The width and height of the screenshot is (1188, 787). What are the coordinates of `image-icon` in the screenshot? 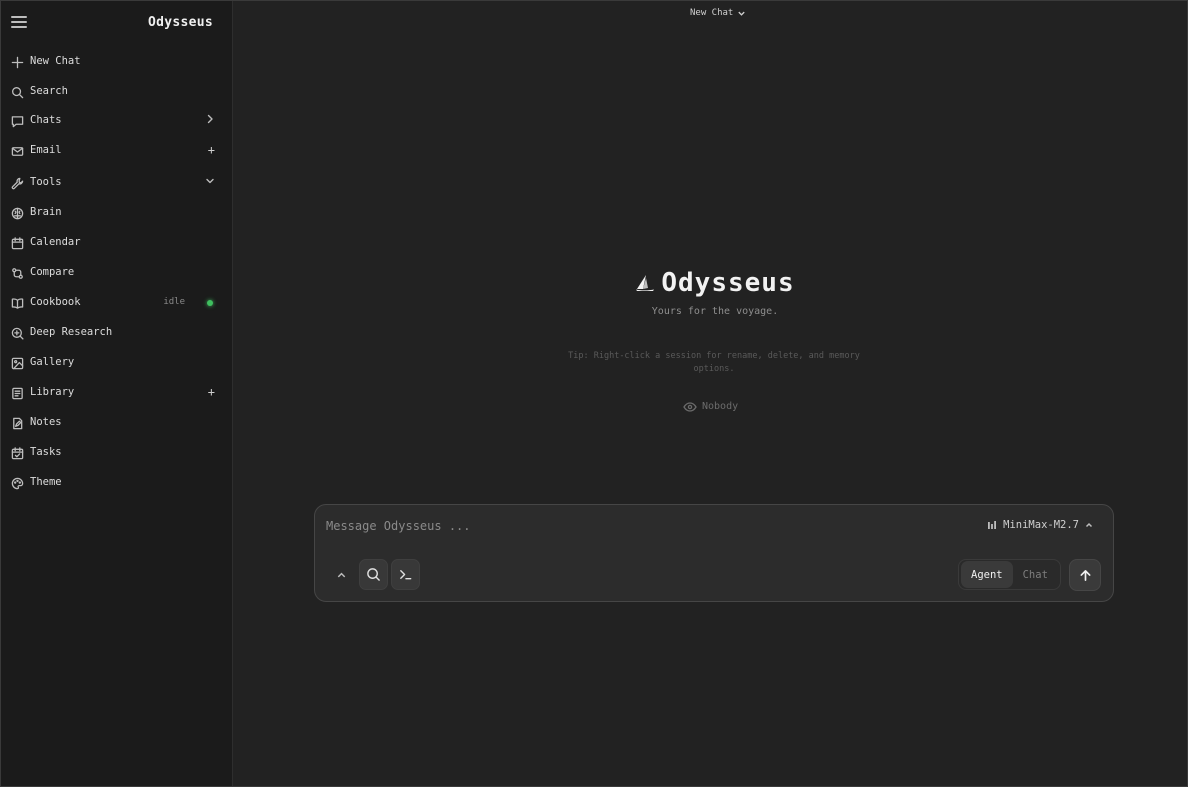 It's located at (17, 363).